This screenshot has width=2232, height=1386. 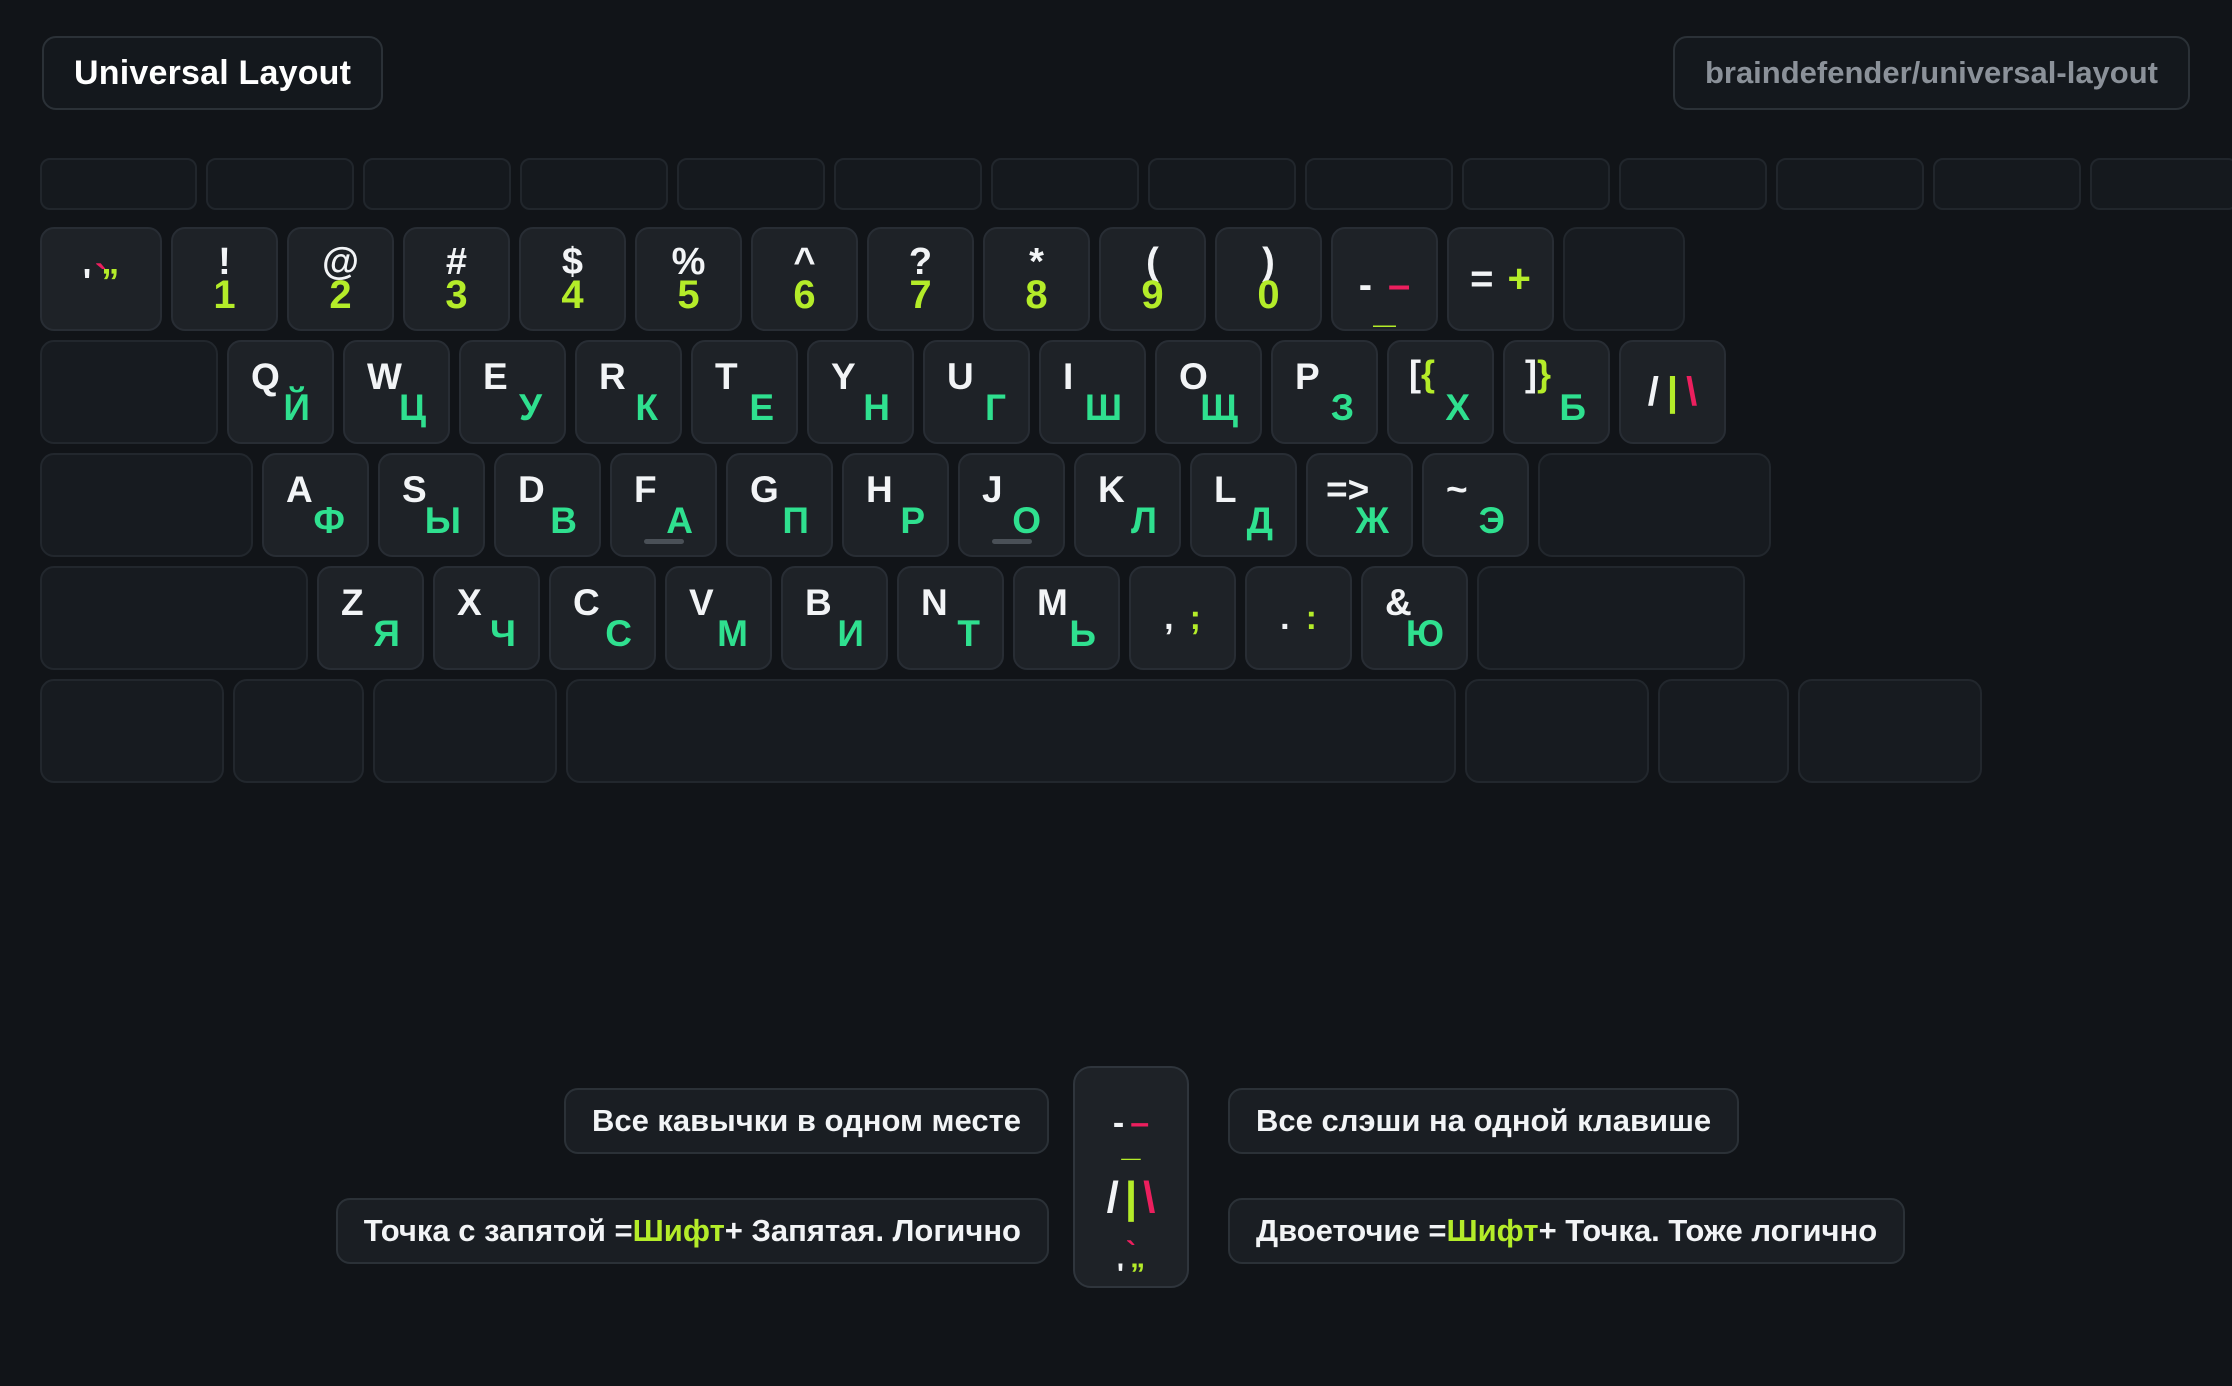 What do you see at coordinates (1011, 505) in the screenshot?
I see `key-j: J О` at bounding box center [1011, 505].